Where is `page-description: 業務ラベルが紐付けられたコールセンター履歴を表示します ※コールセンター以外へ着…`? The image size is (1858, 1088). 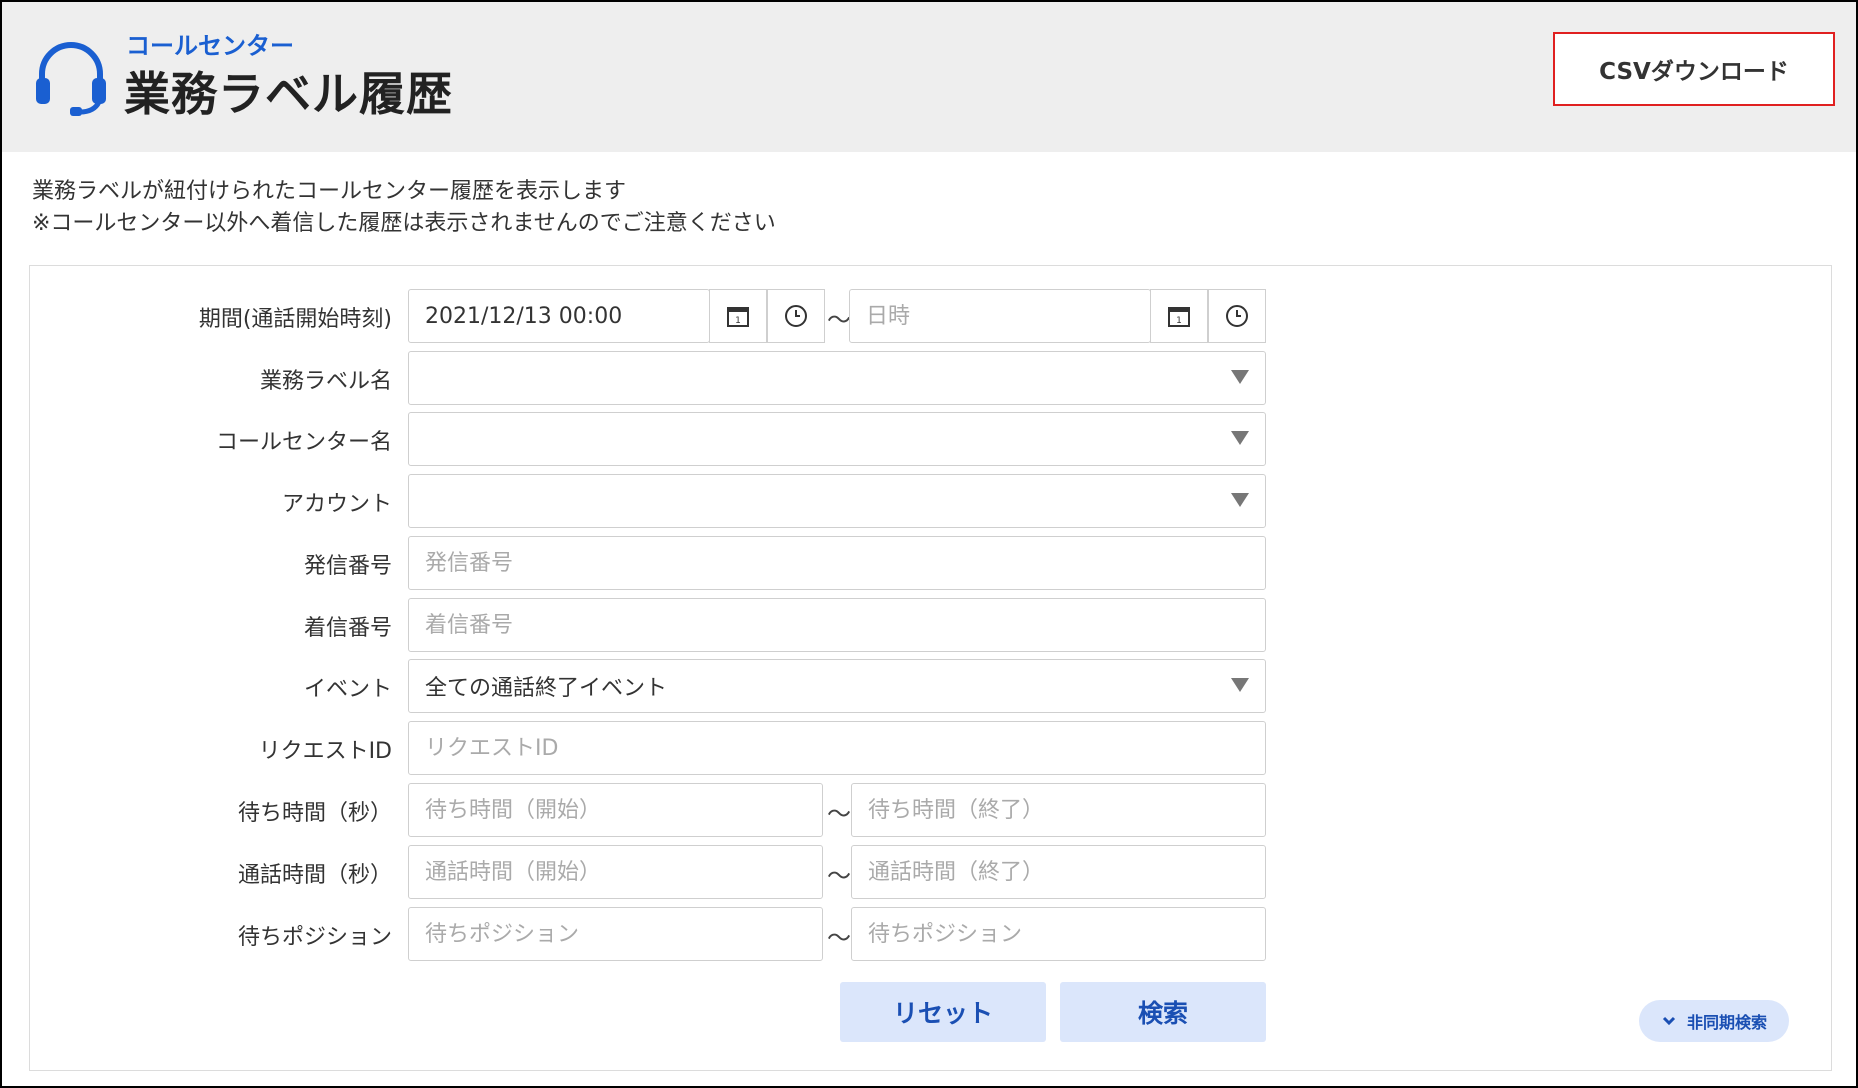 page-description: 業務ラベルが紐付けられたコールセンター履歴を表示します ※コールセンター以外へ着… is located at coordinates (404, 208).